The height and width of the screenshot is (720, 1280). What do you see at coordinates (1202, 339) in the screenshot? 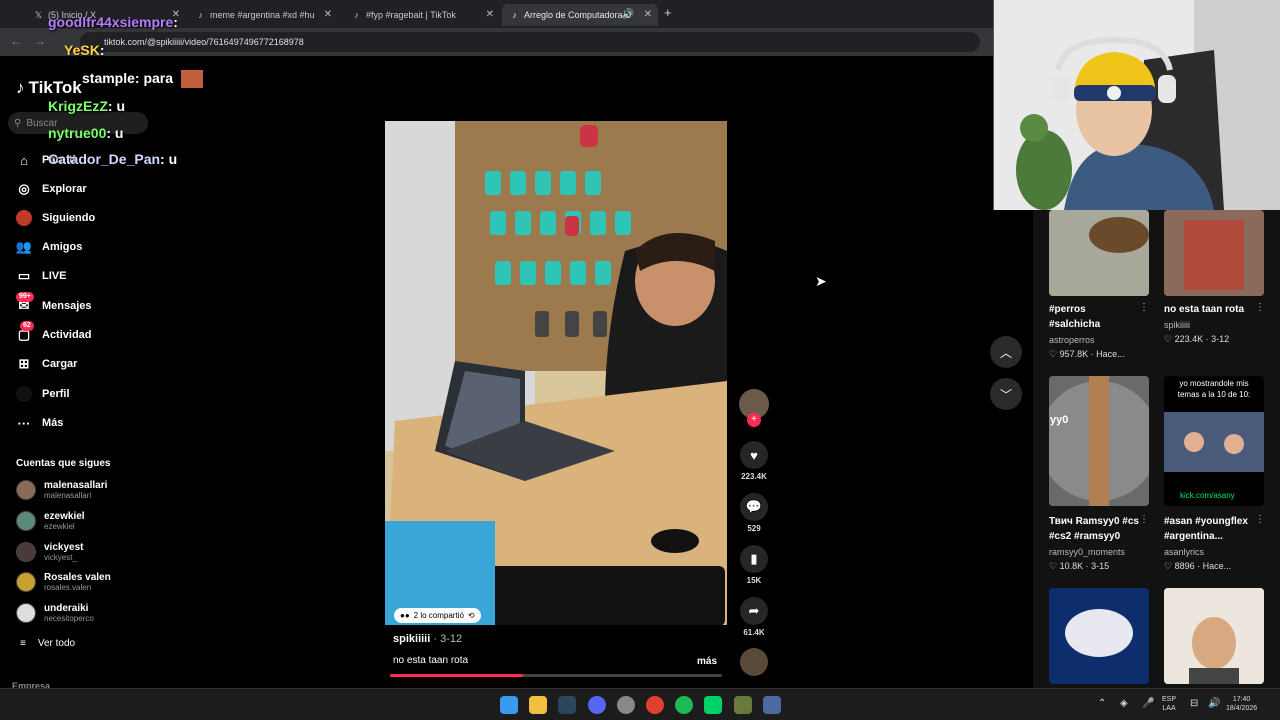
I see `stats-text: 223.4K · 3-12` at bounding box center [1202, 339].